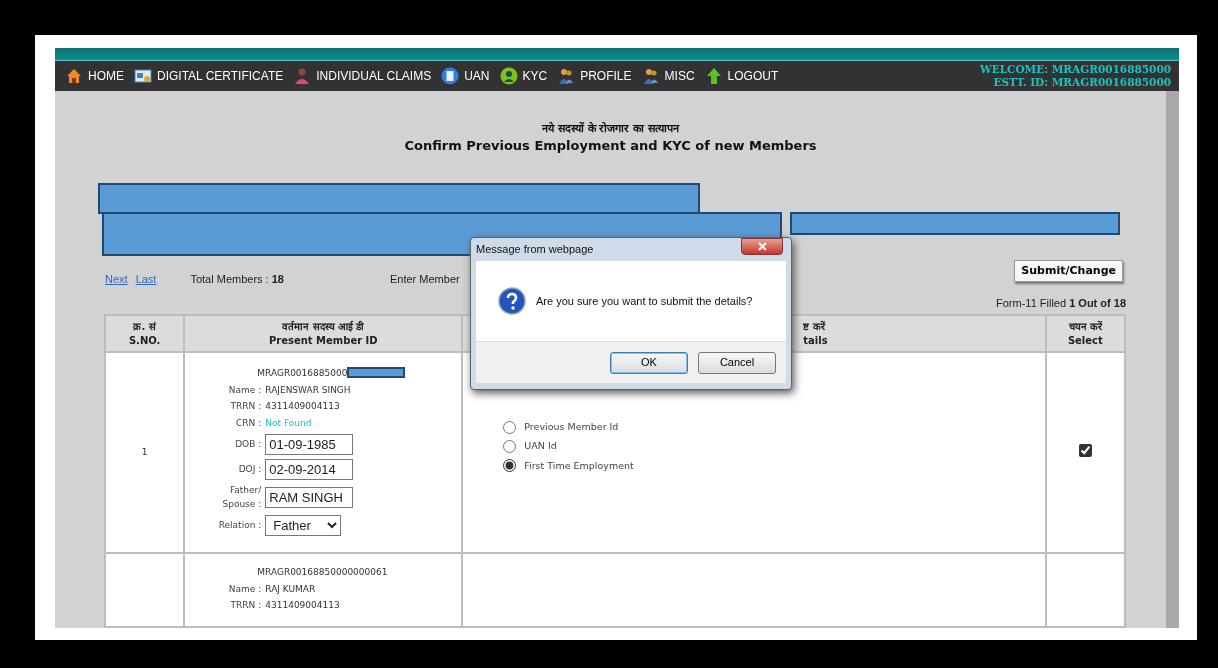 This screenshot has height=668, width=1218. I want to click on option-label: Previous Member Id, so click(571, 427).